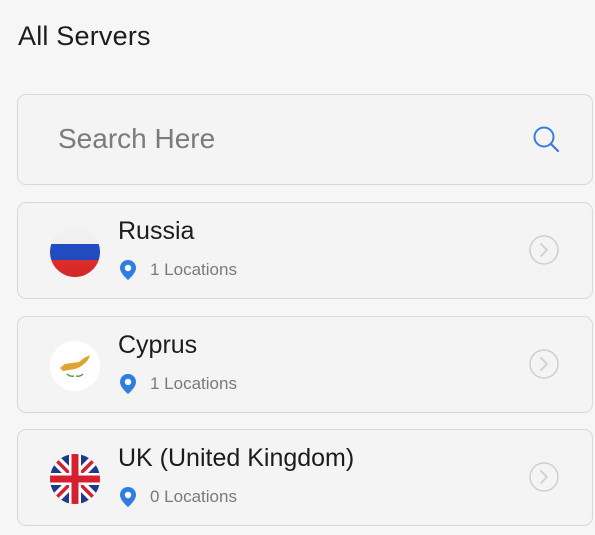 This screenshot has width=595, height=535. Describe the element at coordinates (547, 140) in the screenshot. I see `search-icon` at that location.